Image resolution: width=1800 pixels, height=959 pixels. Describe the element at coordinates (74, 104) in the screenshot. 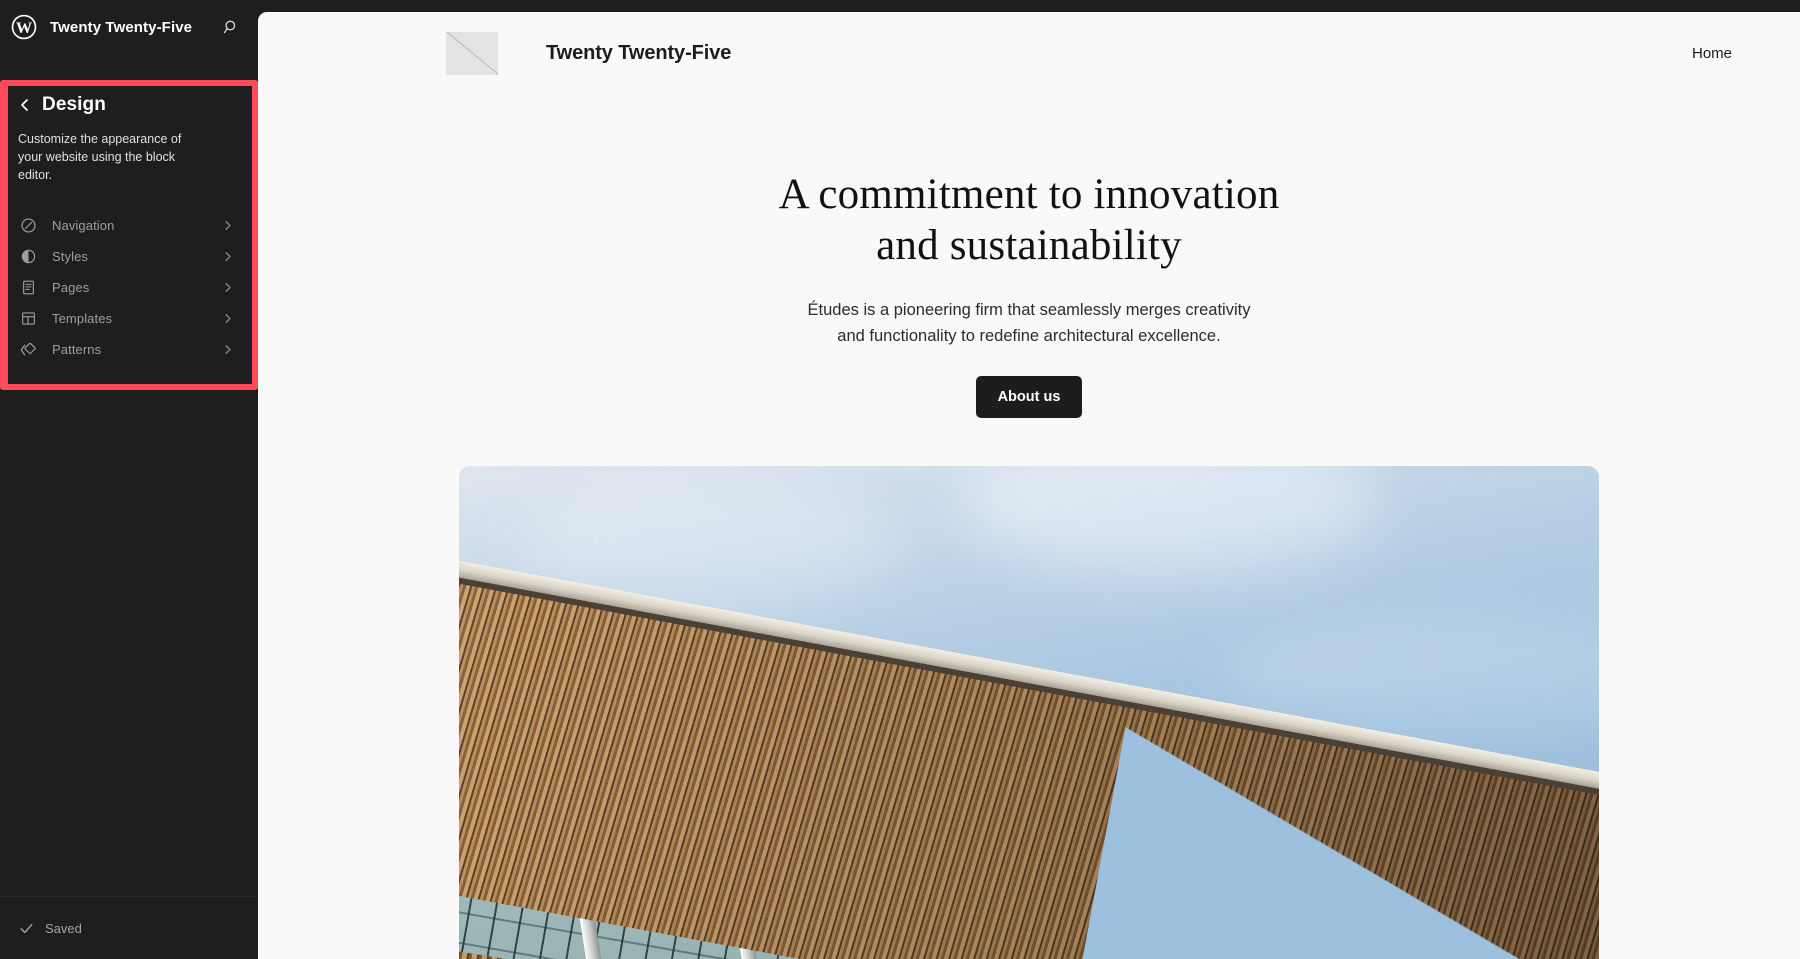

I see `panel-title: Design` at that location.